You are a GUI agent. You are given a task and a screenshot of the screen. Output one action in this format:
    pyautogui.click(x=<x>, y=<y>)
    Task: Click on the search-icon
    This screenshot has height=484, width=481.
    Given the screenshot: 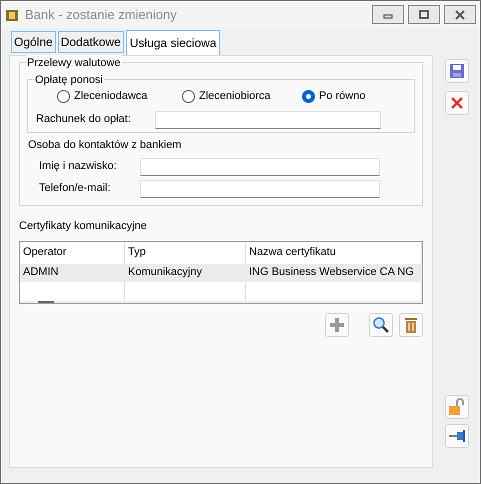 What is the action you would take?
    pyautogui.click(x=381, y=325)
    